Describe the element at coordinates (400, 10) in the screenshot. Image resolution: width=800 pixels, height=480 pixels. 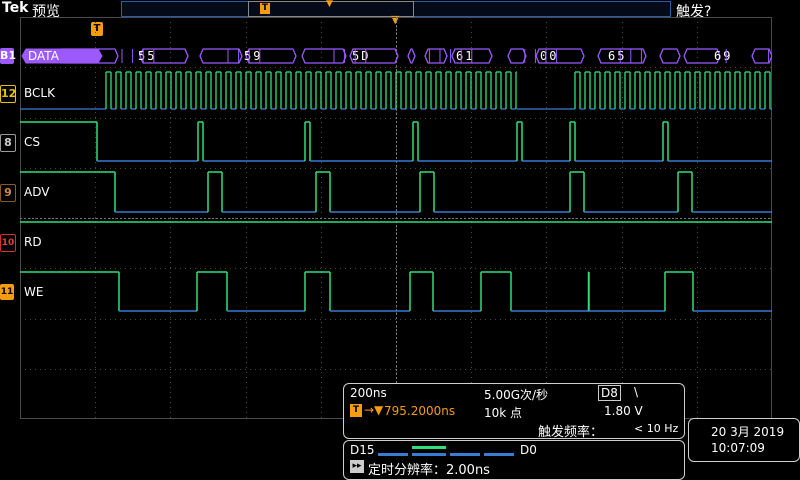
I see `top-bar: Tek 预览 T ▼ 触发?` at that location.